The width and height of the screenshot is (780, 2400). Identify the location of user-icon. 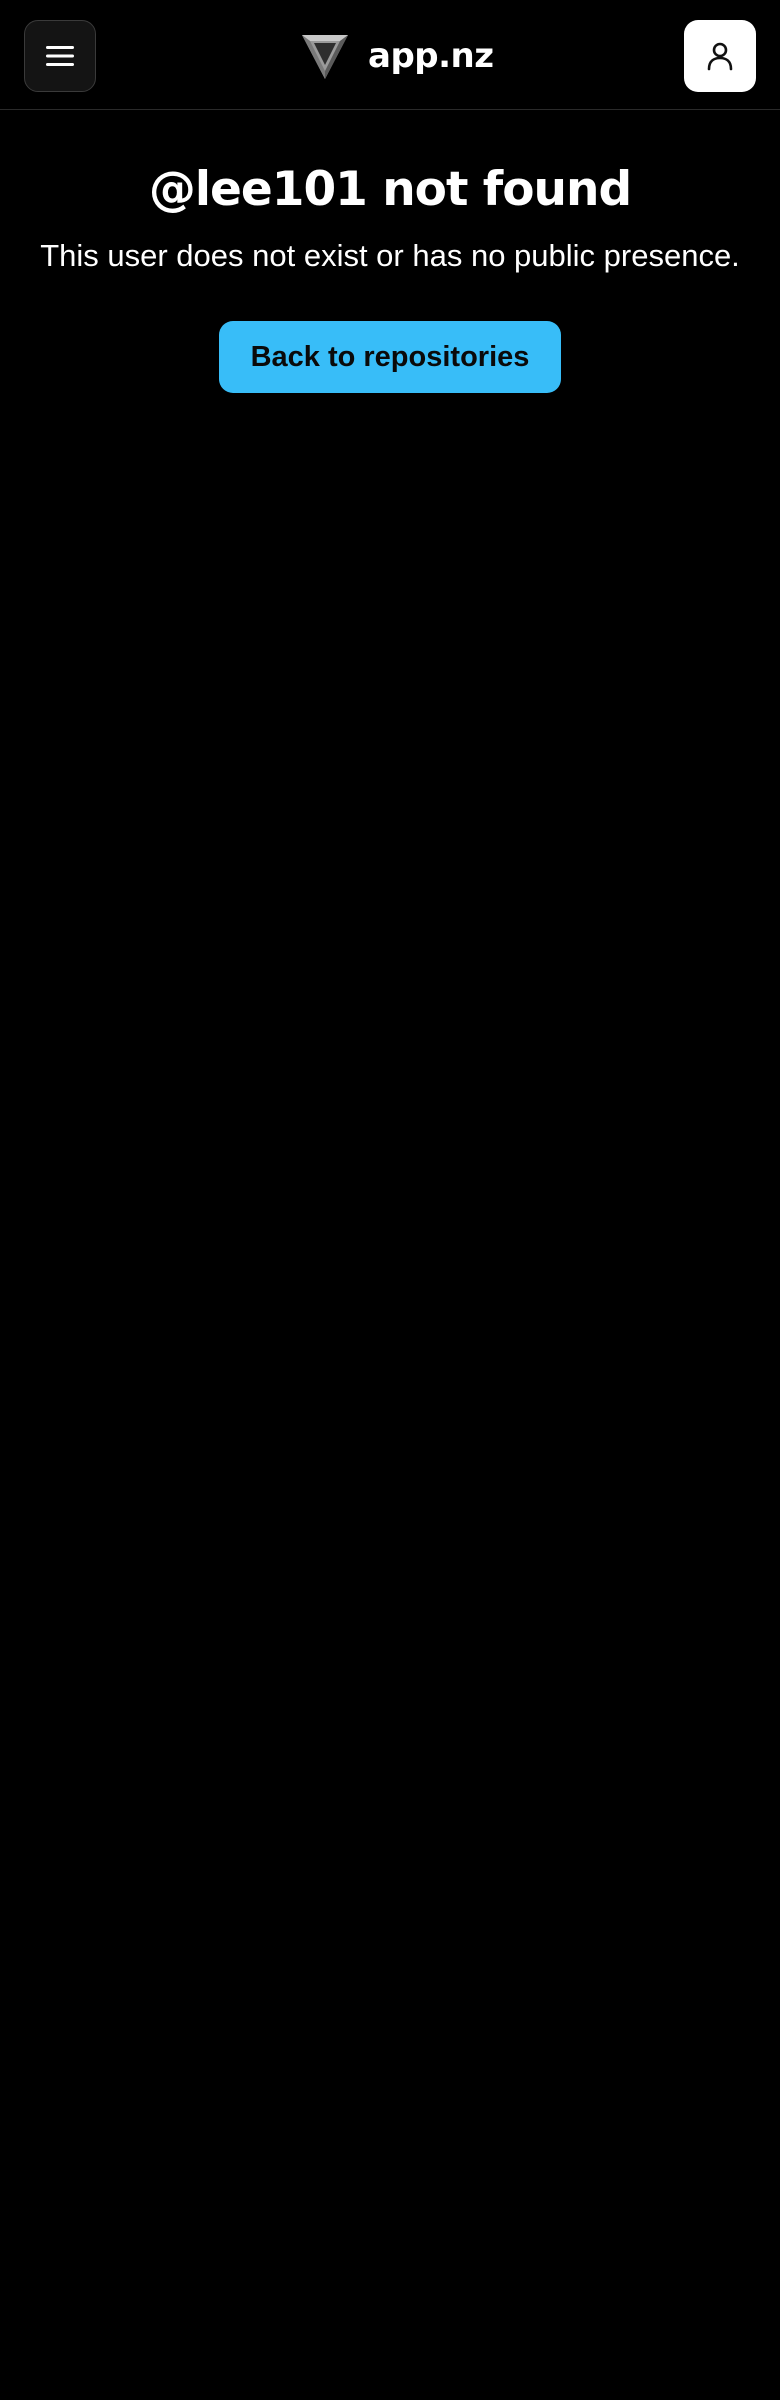
(720, 56).